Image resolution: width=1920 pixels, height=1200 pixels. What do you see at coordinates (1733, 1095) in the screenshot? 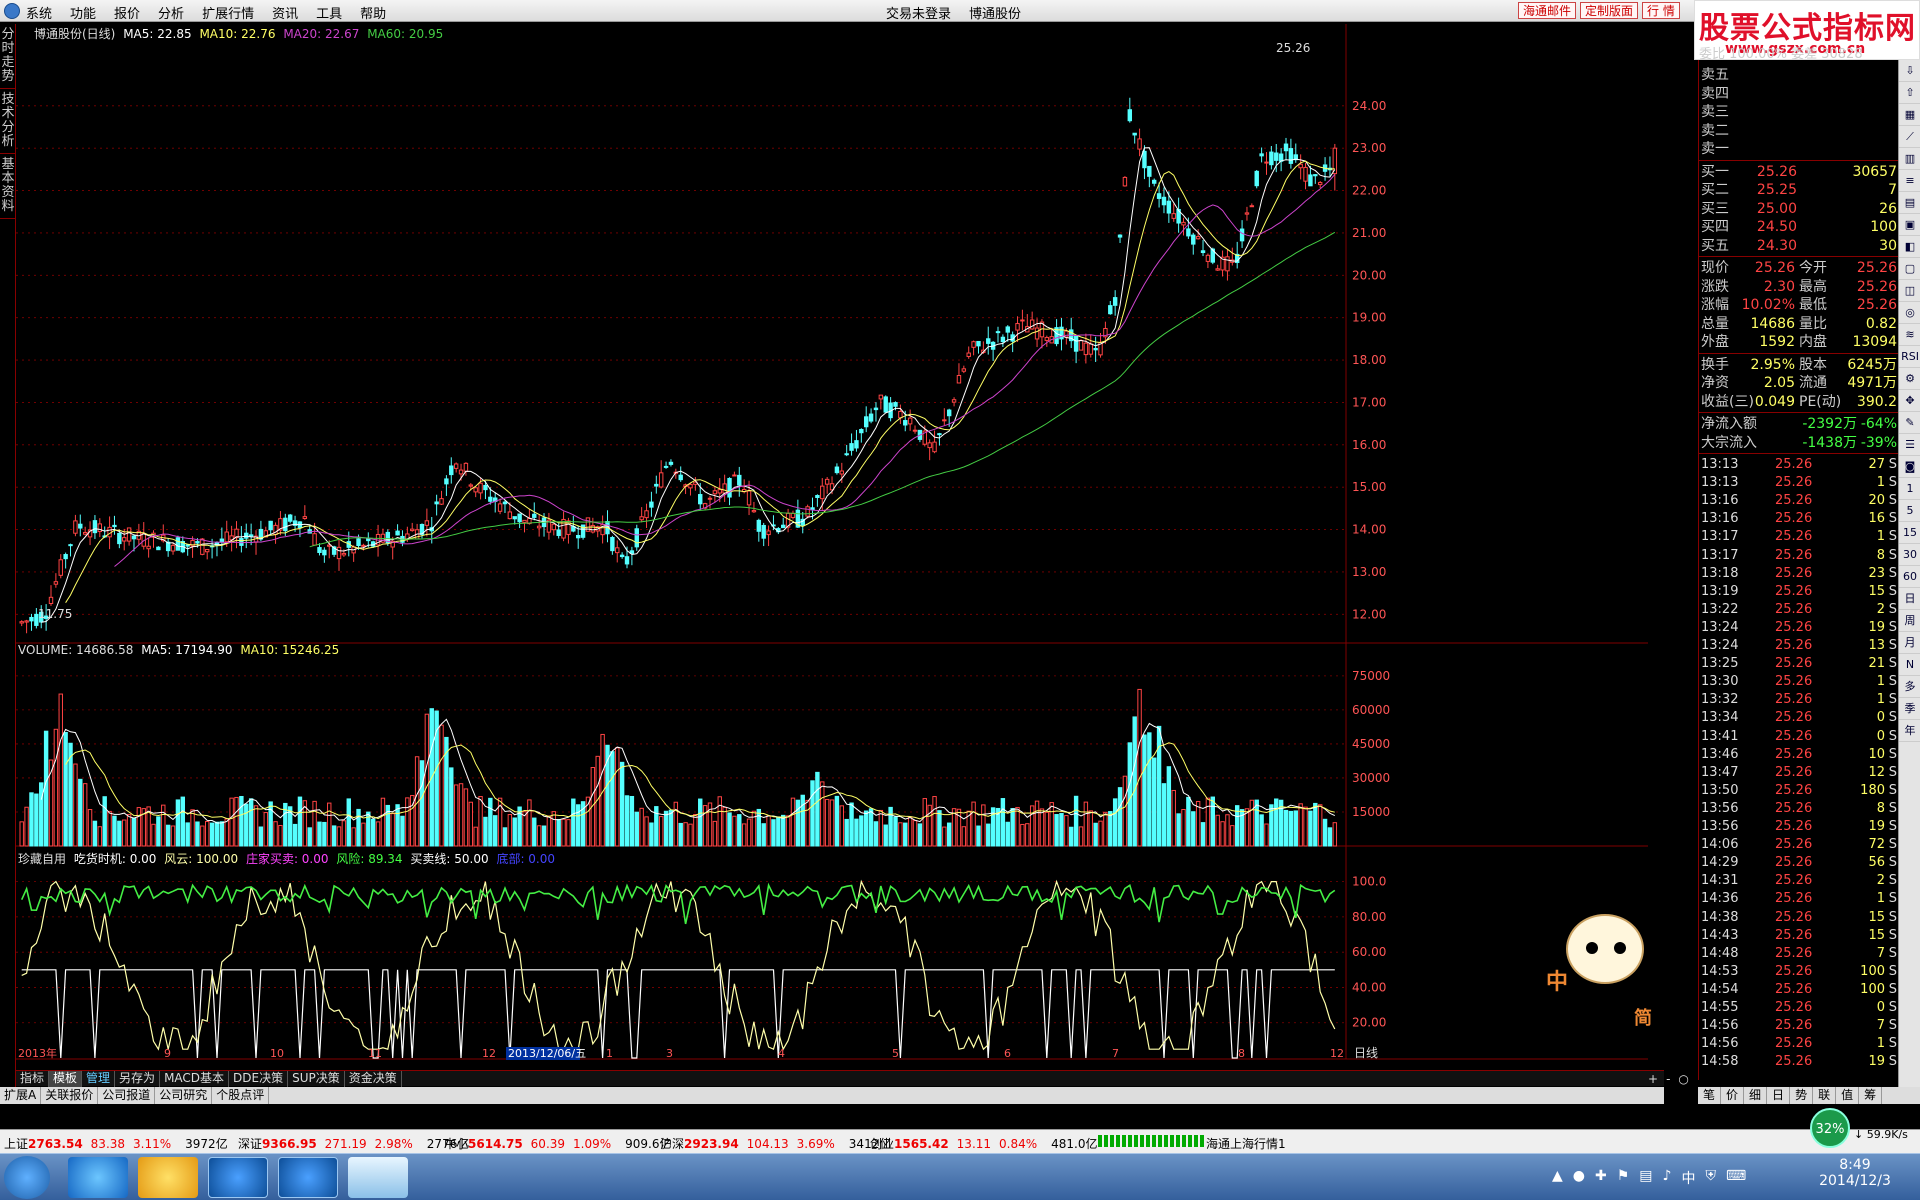
I see `right-panel-tab: 价` at bounding box center [1733, 1095].